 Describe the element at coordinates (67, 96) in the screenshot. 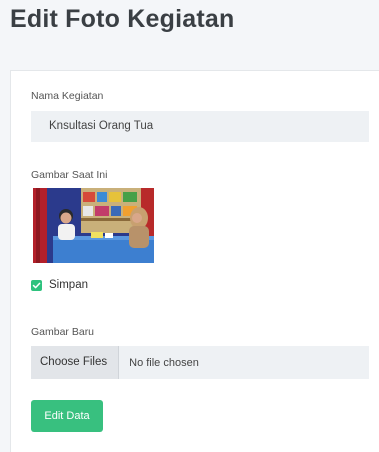

I see `nama-kegiatan-label: Nama Kegiatan` at that location.